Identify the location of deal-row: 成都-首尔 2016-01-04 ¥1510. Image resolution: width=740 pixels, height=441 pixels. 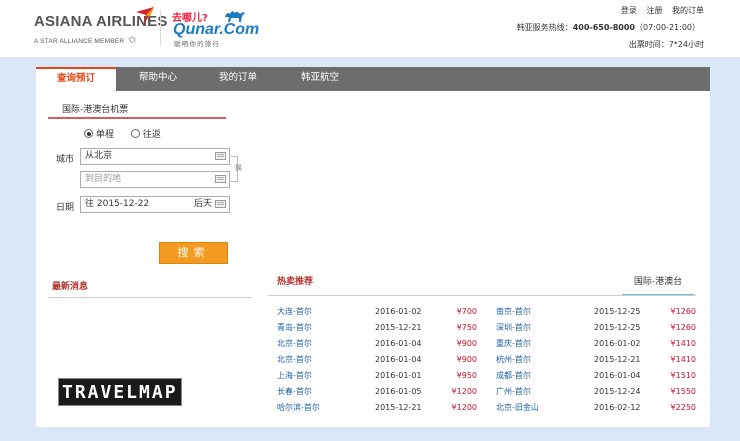
(596, 376).